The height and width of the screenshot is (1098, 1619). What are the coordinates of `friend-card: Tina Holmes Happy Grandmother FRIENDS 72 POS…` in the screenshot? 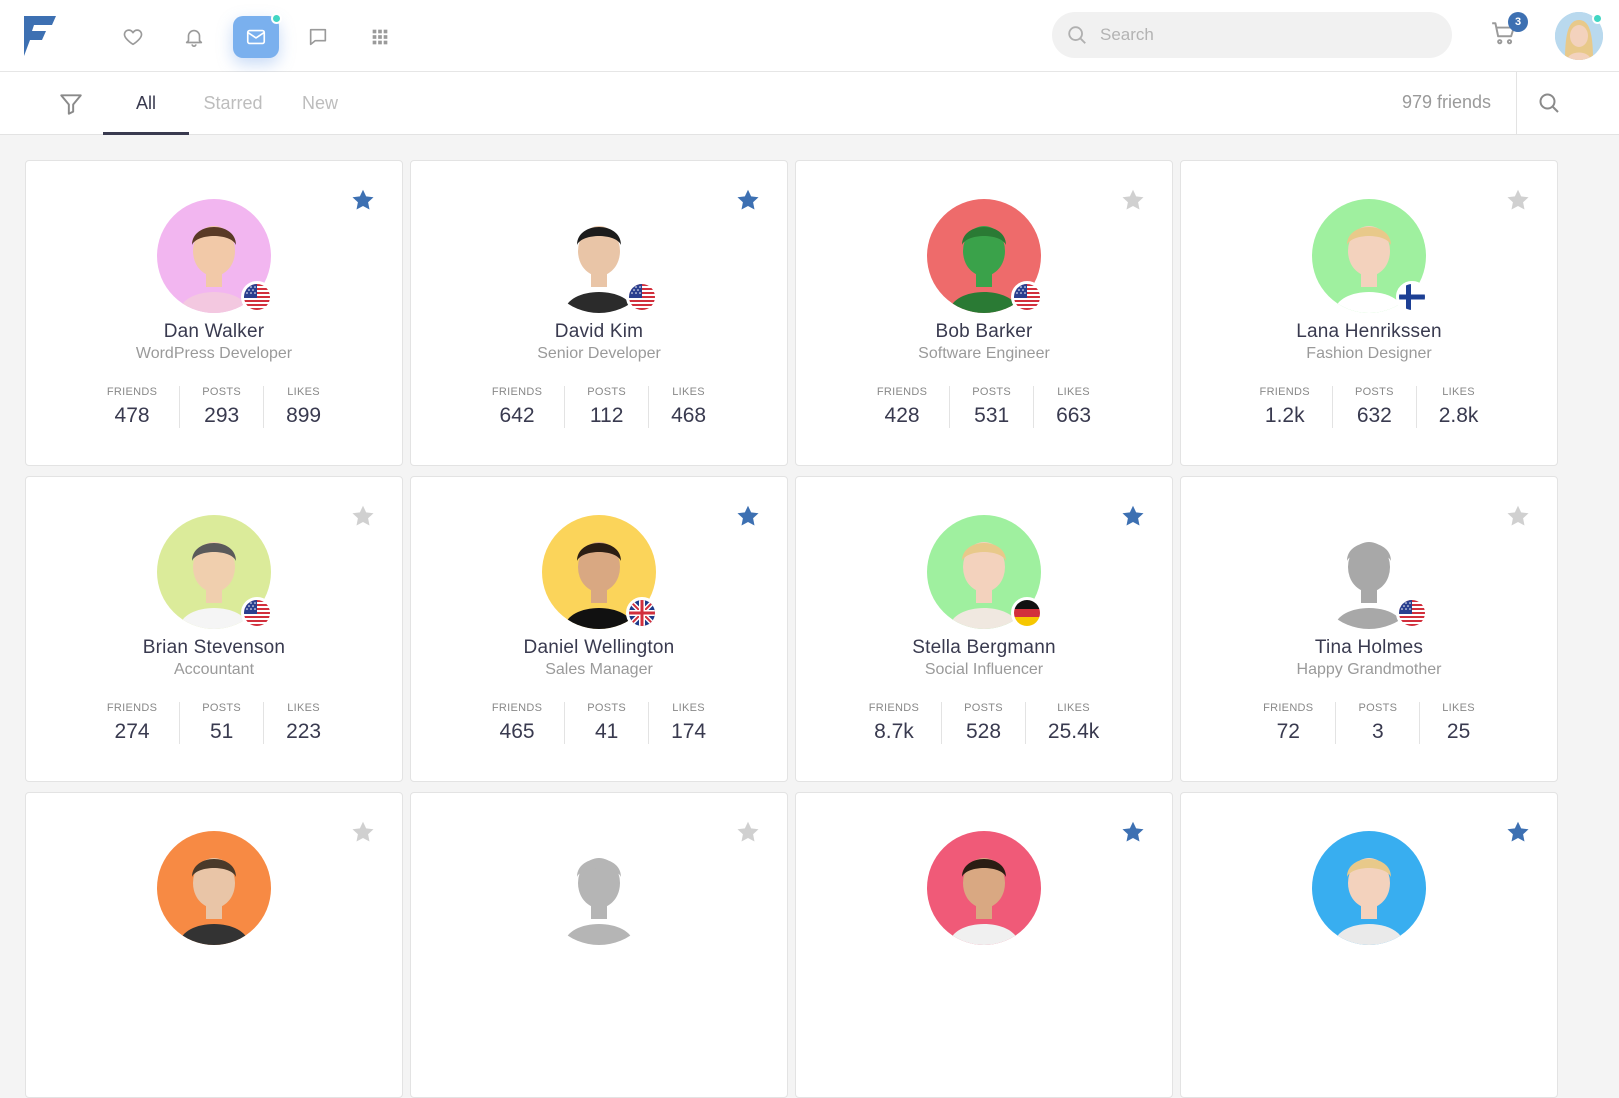 It's located at (1369, 629).